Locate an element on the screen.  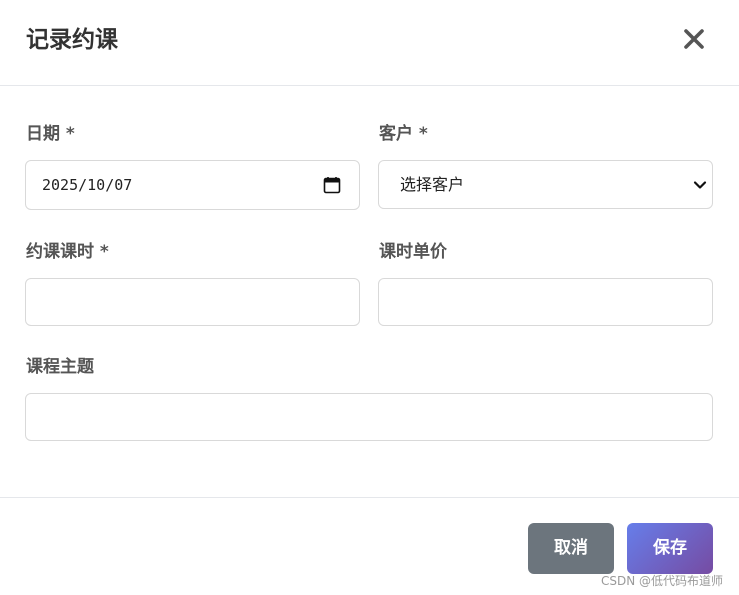
chevron-down-icon is located at coordinates (700, 185).